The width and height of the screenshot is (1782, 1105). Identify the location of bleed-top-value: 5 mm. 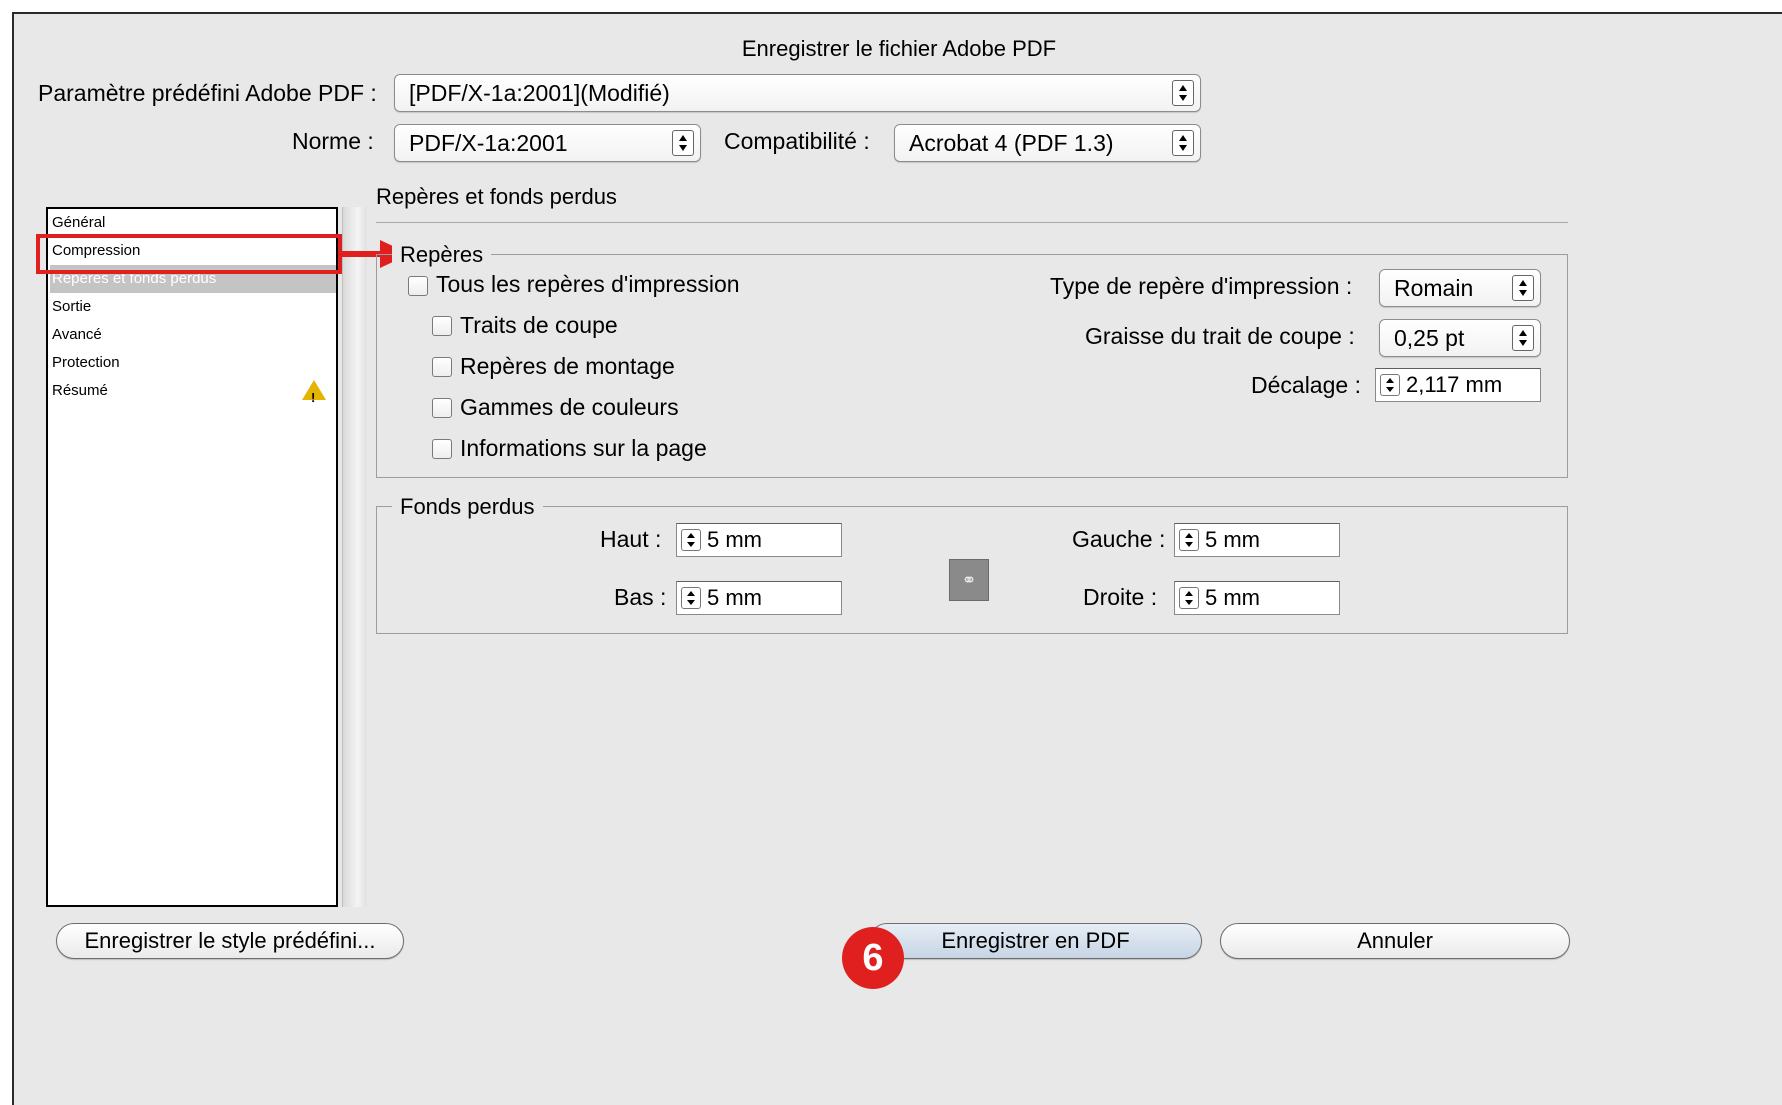
(734, 539).